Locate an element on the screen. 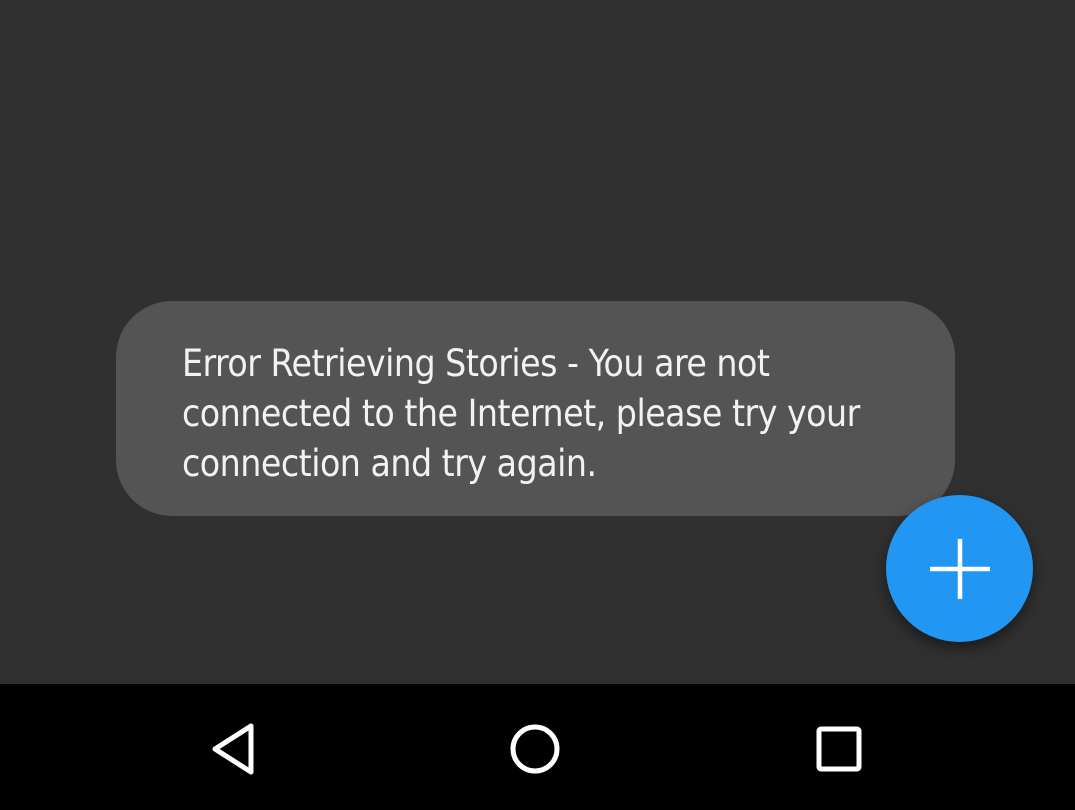 This screenshot has width=1075, height=810. home-circle-icon is located at coordinates (535, 749).